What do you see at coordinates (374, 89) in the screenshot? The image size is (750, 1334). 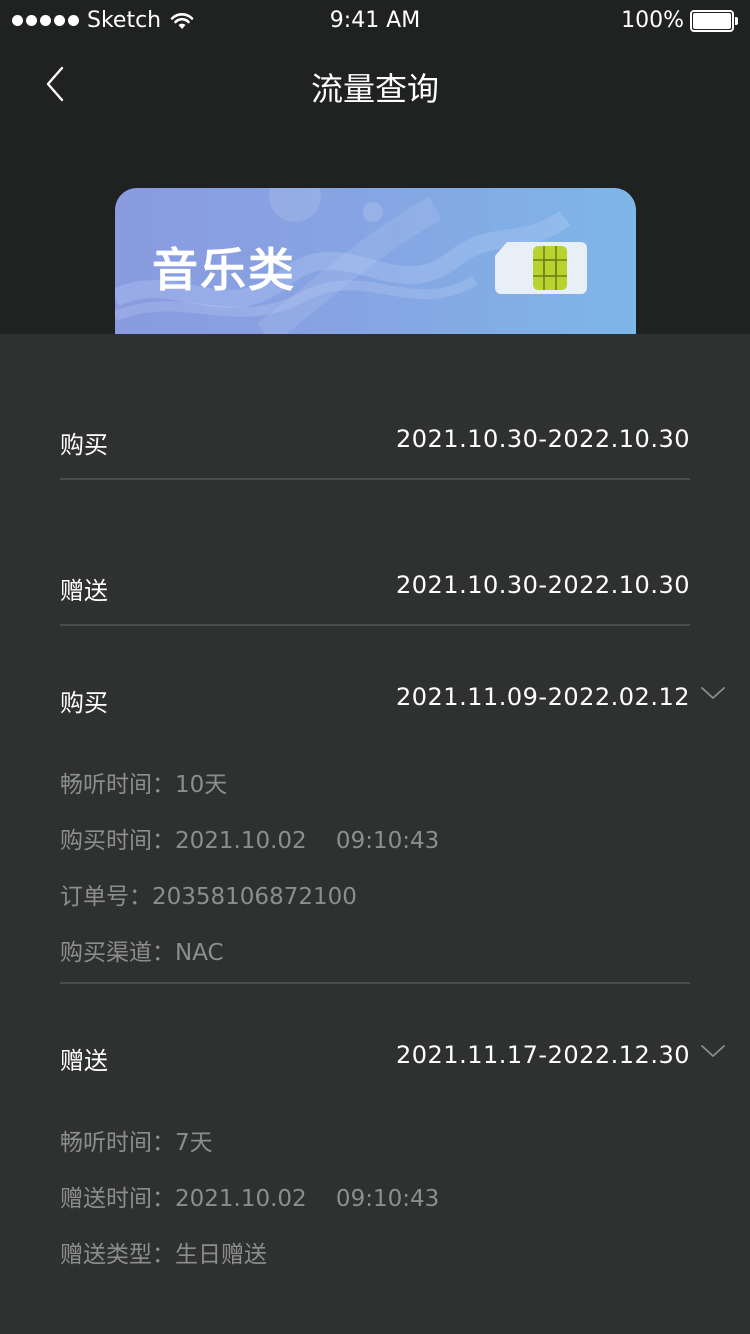 I see `page-title: 流量查询` at bounding box center [374, 89].